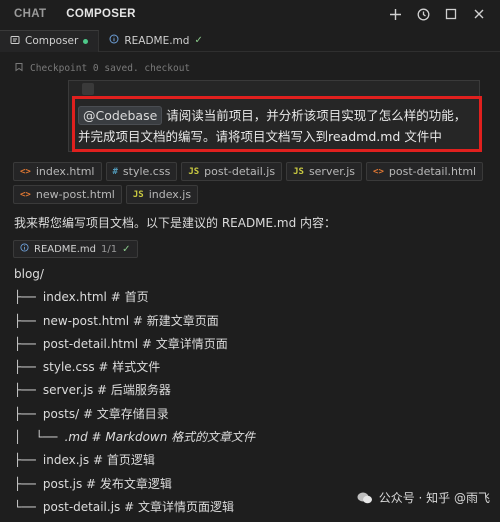 This screenshot has width=500, height=522. Describe the element at coordinates (124, 413) in the screenshot. I see `tree-comment: # 文章存储目录` at that location.